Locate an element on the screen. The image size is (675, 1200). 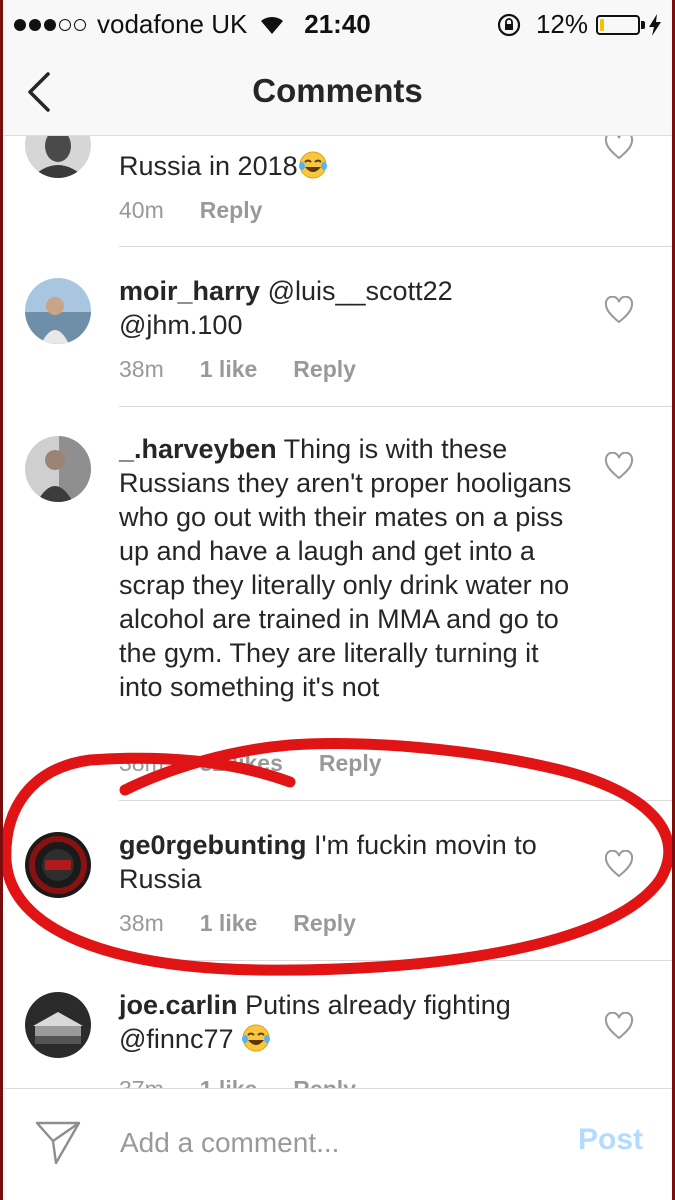
page-title: Comments is located at coordinates (337, 90).